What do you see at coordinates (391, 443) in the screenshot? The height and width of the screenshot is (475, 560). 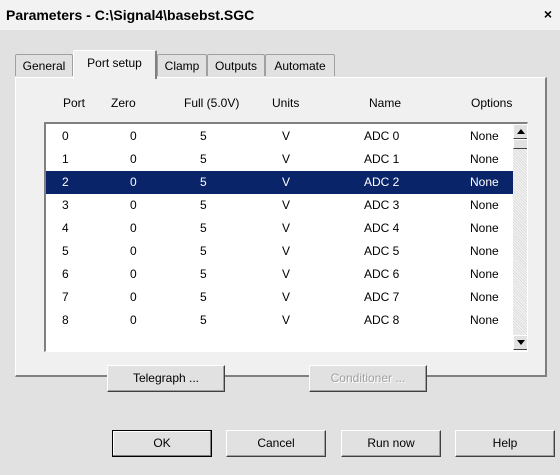 I see `run-now-button: Run now` at bounding box center [391, 443].